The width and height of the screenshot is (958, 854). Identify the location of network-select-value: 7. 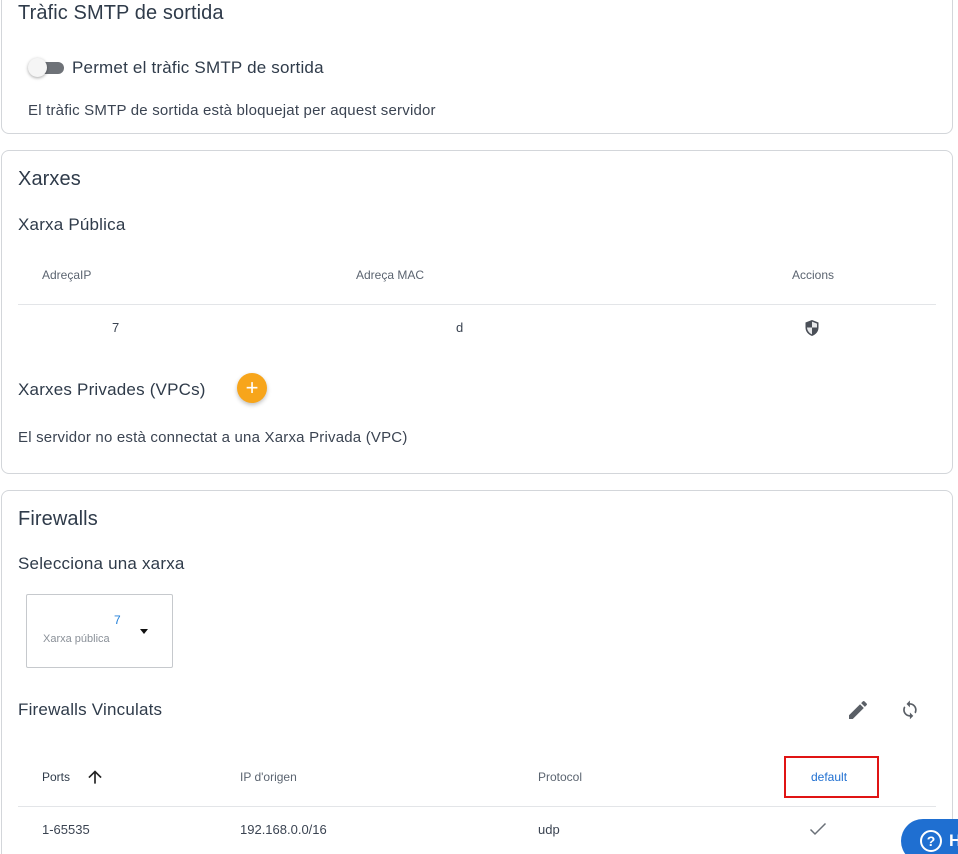
(117, 620).